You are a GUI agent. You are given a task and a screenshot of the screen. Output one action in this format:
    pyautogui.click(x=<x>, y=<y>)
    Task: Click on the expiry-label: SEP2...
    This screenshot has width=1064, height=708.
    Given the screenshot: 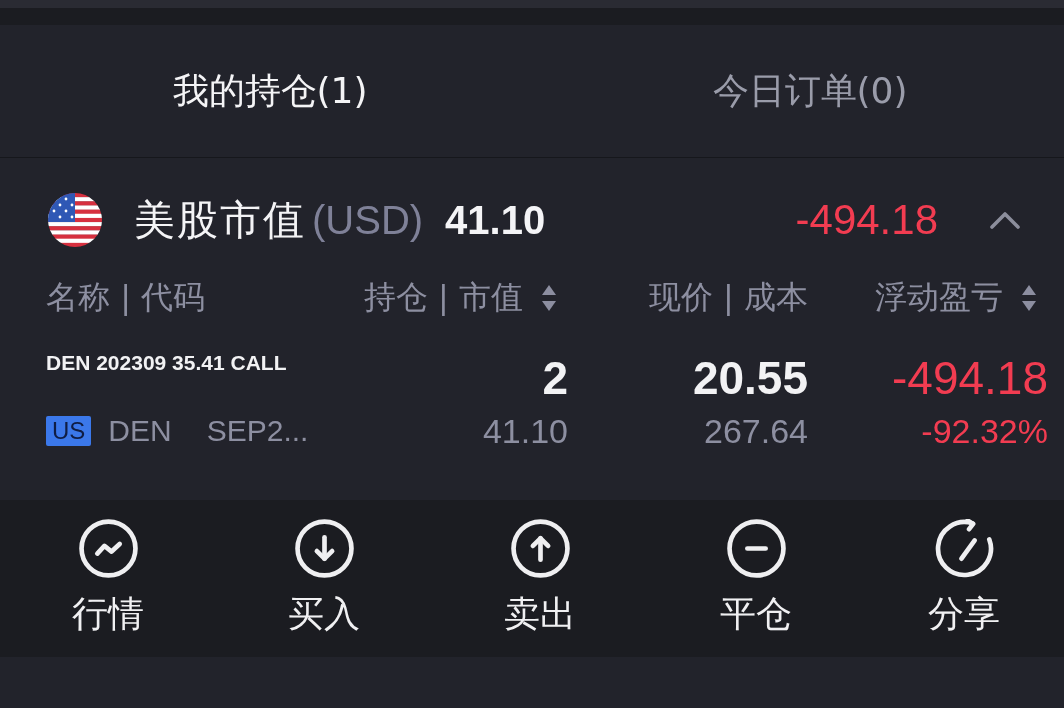 What is the action you would take?
    pyautogui.click(x=257, y=431)
    